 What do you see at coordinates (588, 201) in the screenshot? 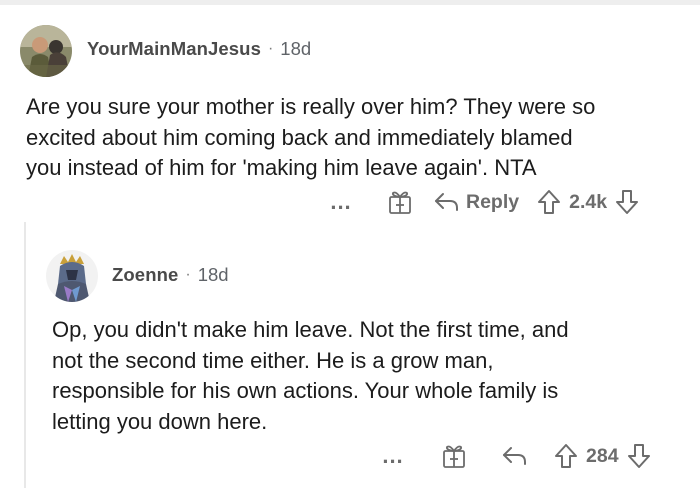
I see `vote-score: 2.4k` at bounding box center [588, 201].